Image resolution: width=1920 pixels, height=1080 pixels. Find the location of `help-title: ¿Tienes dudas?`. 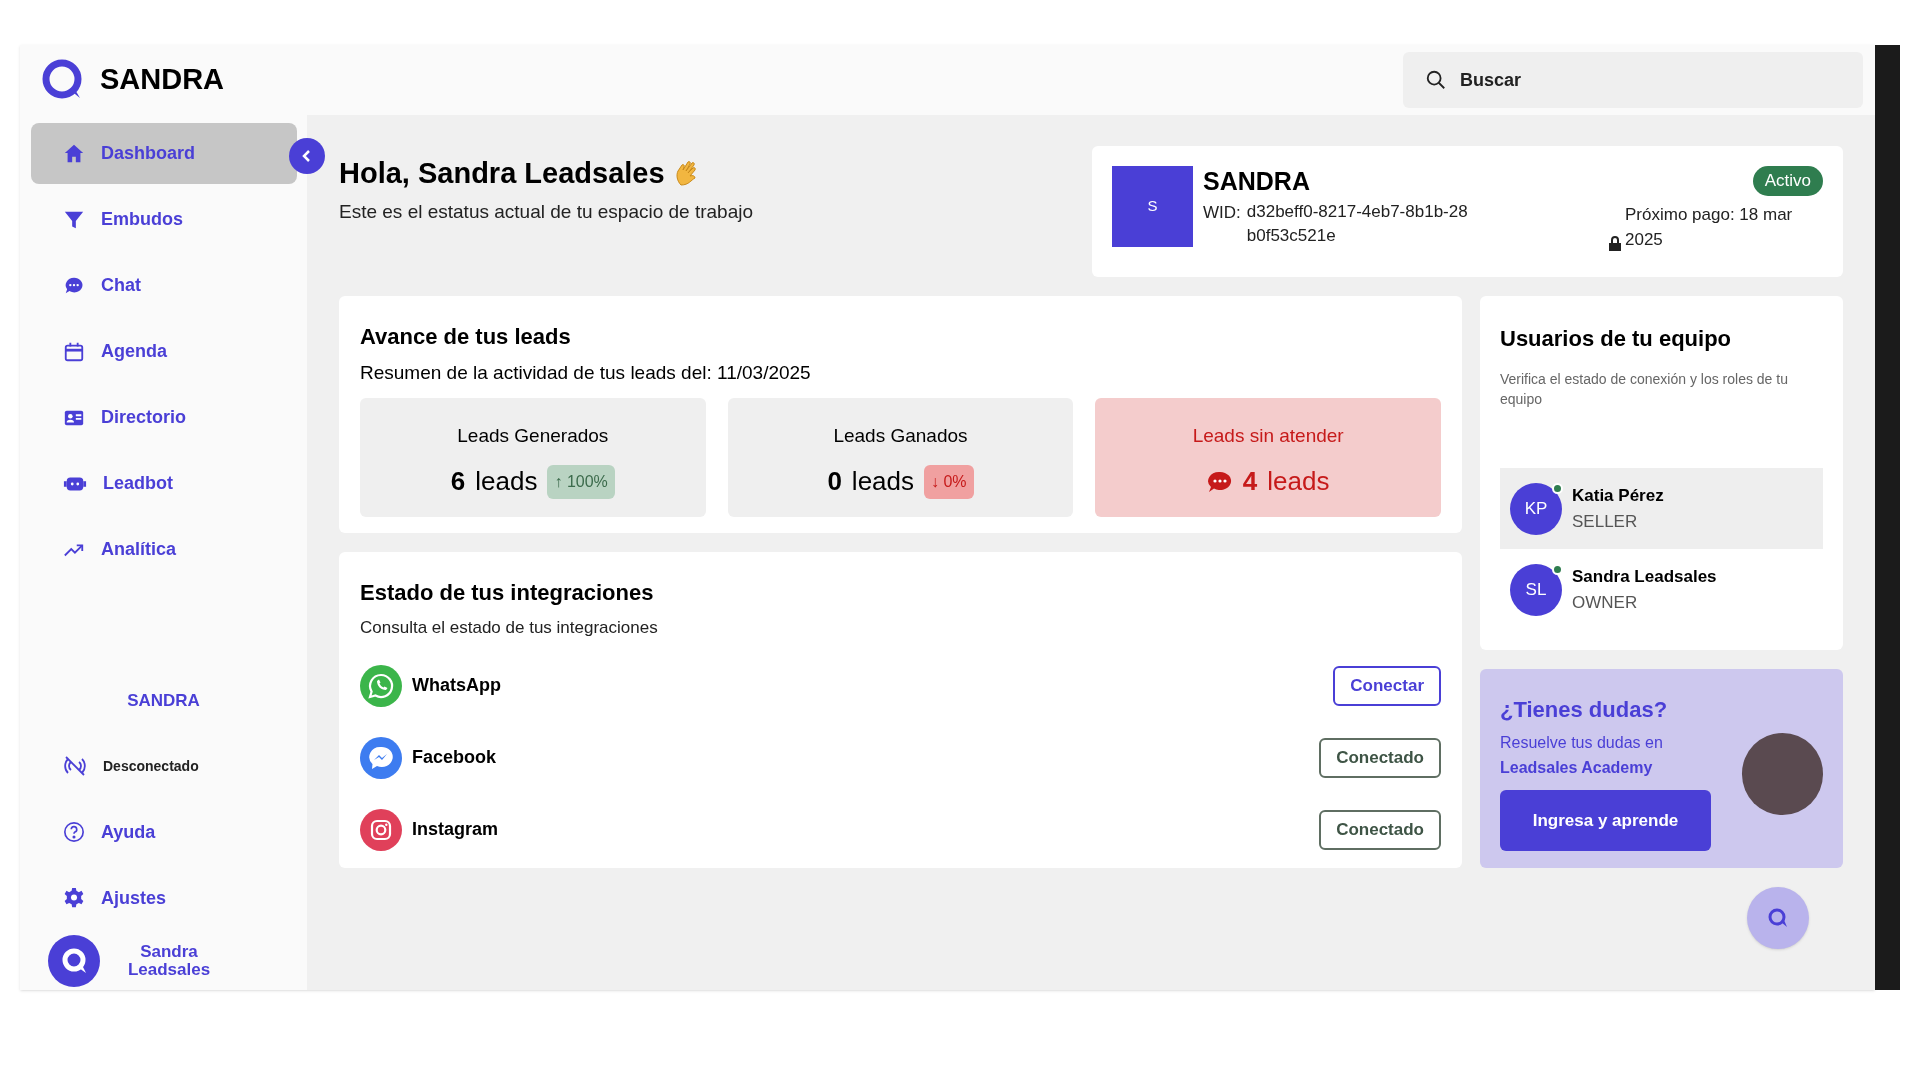

help-title: ¿Tienes dudas? is located at coordinates (1584, 710).